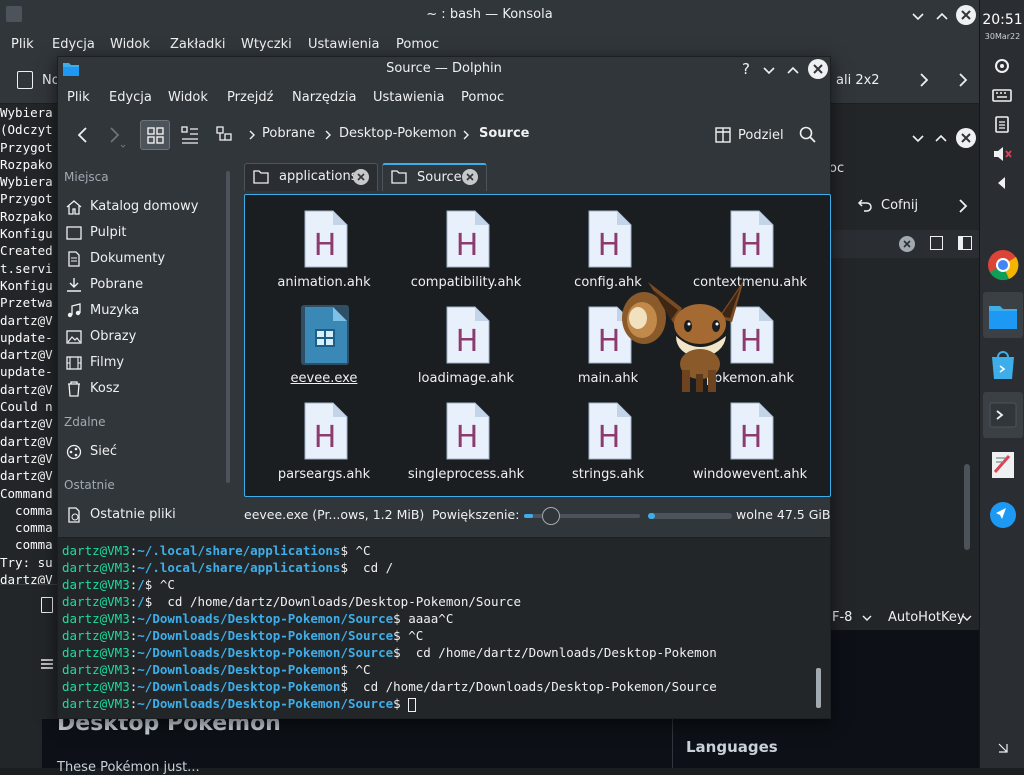 The width and height of the screenshot is (1024, 775). I want to click on tab-source: Source, so click(434, 177).